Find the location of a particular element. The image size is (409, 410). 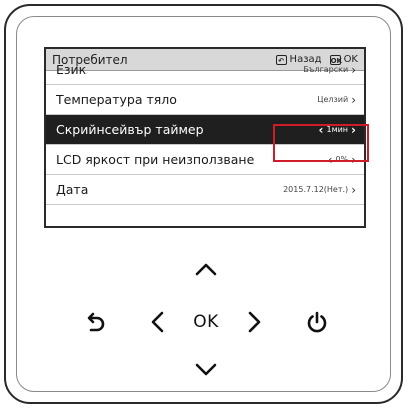

ok-button: OK is located at coordinates (206, 322).